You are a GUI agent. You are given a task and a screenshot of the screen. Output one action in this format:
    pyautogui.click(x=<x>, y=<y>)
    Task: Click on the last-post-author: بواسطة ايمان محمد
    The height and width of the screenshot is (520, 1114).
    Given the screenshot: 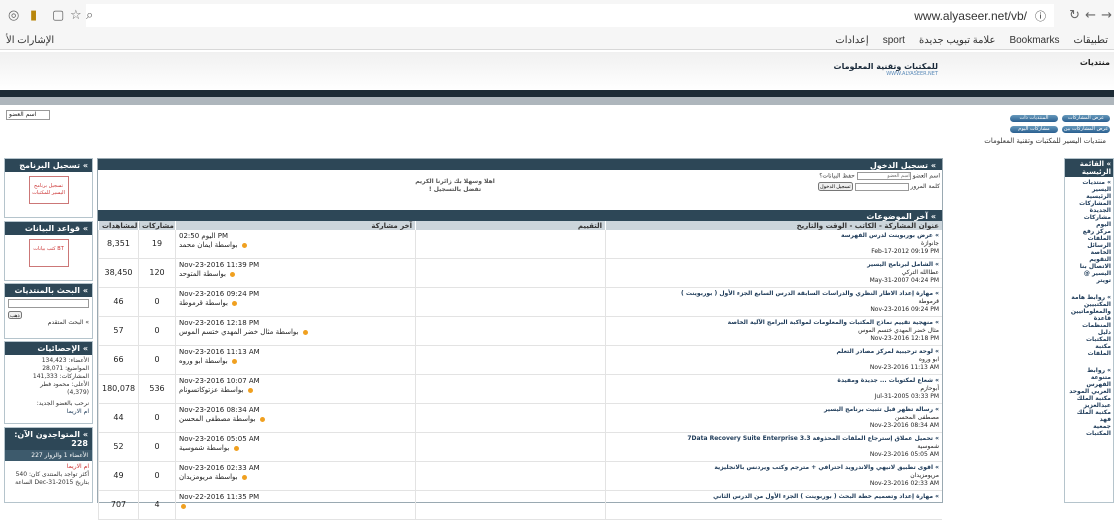 What is the action you would take?
    pyautogui.click(x=208, y=245)
    